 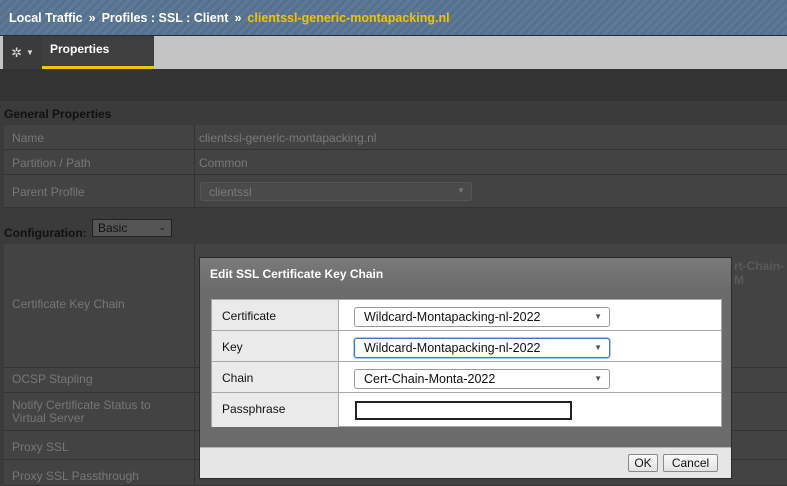 I want to click on tab-bar: ✲ ▼ Properties, so click(x=393, y=52).